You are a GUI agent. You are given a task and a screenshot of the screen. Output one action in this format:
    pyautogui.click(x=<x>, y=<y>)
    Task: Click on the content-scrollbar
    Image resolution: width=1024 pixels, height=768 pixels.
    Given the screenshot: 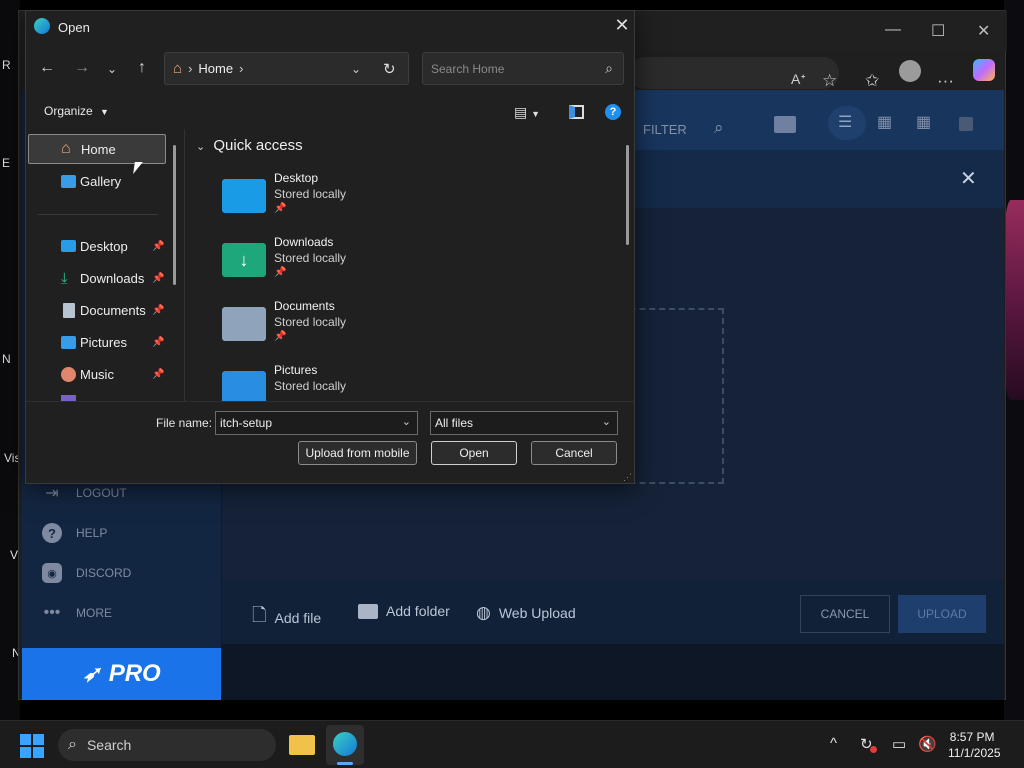 What is the action you would take?
    pyautogui.click(x=627, y=195)
    